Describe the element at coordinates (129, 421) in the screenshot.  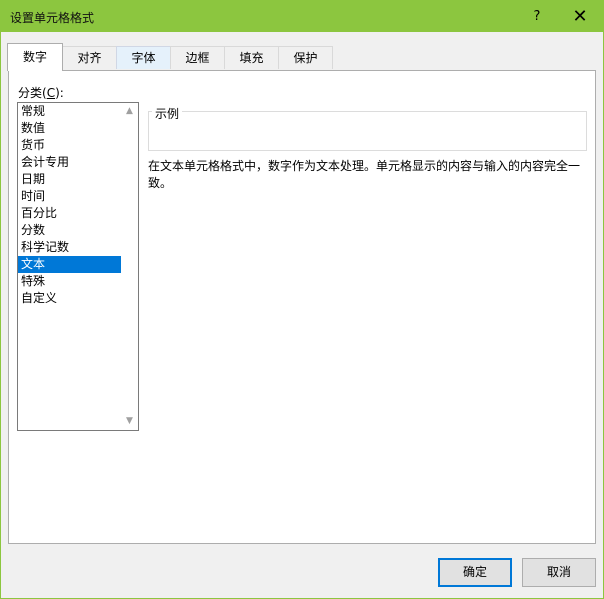
I see `scroll-down-arrow-icon: ▼` at that location.